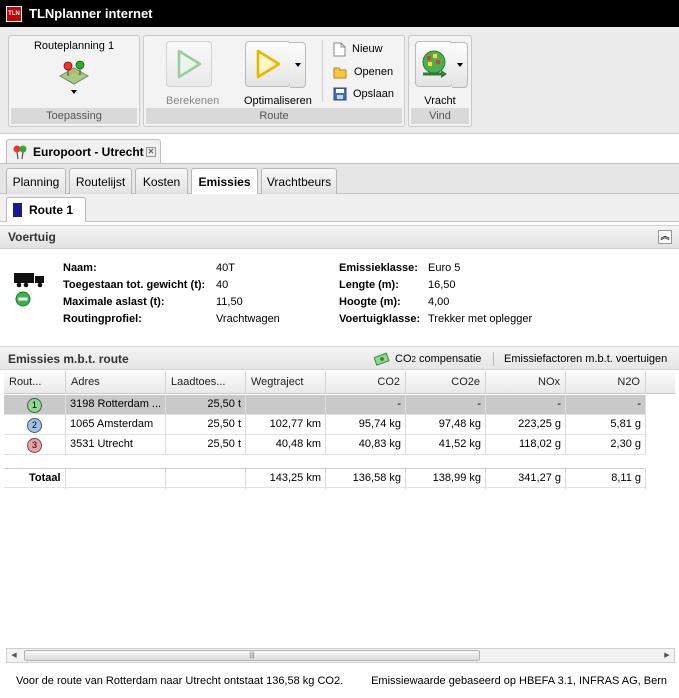 The width and height of the screenshot is (679, 698). Describe the element at coordinates (526, 479) in the screenshot. I see `total-nox-cell: 341,27 g` at that location.